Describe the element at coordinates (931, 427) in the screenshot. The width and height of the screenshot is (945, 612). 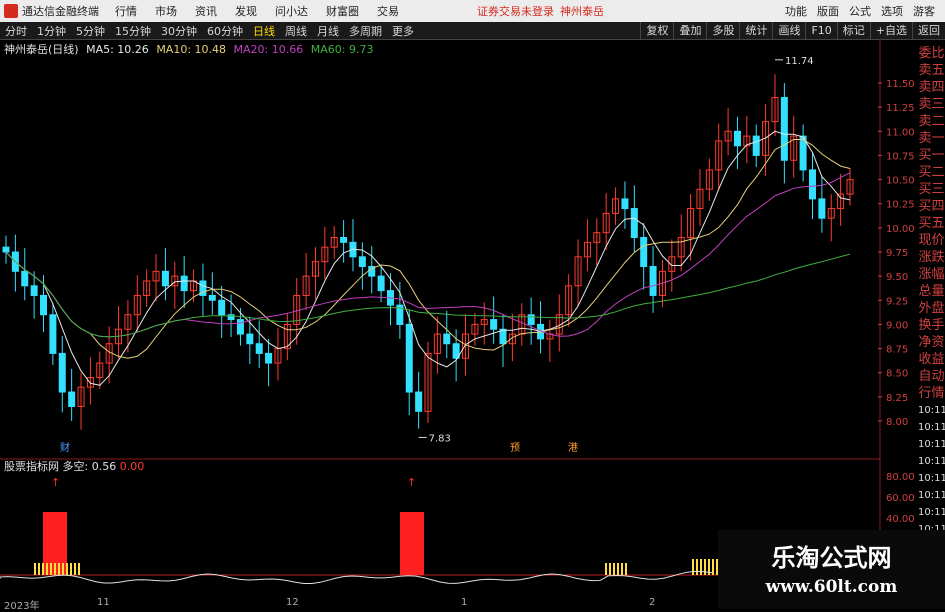
I see `sidebar-time-2: 10:11` at that location.